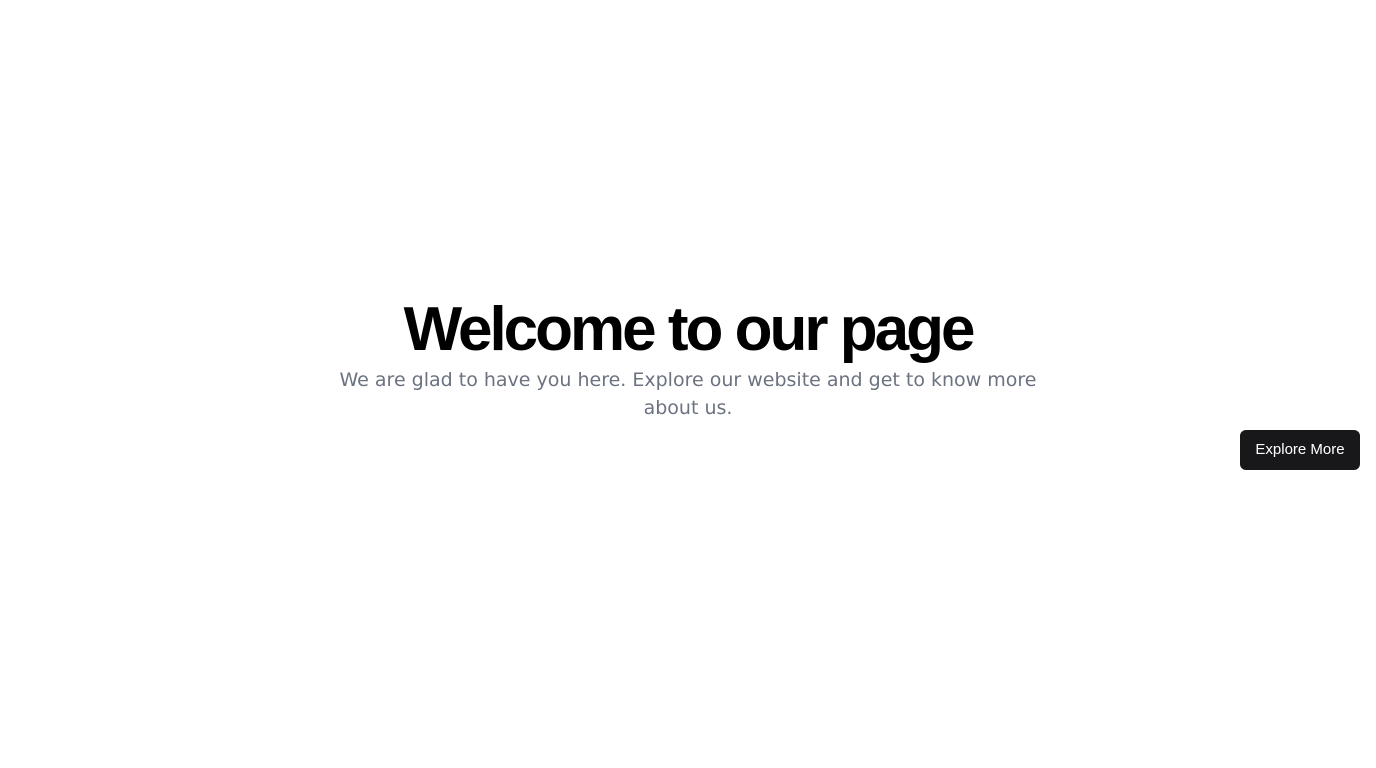  I want to click on explore-more-button: Explore More, so click(1300, 450).